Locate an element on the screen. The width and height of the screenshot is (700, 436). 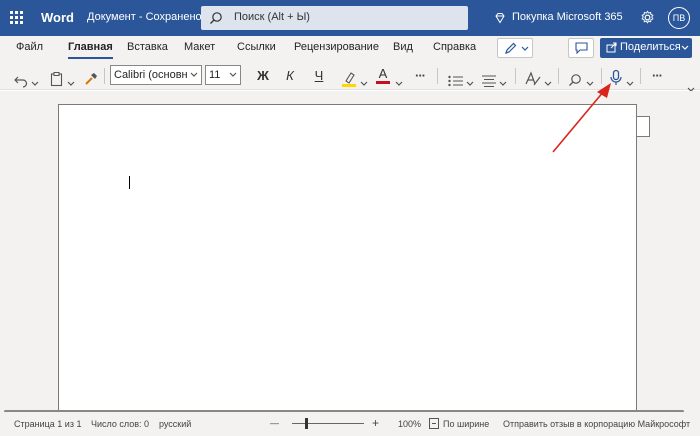
language-indicator: русский is located at coordinates (175, 424).